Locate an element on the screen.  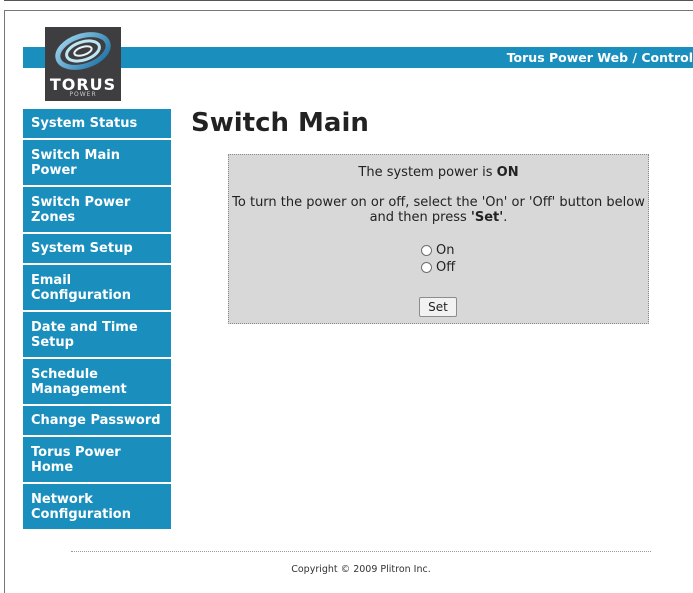
sidebar-item-network-configuration: Network Configuration is located at coordinates (97, 507).